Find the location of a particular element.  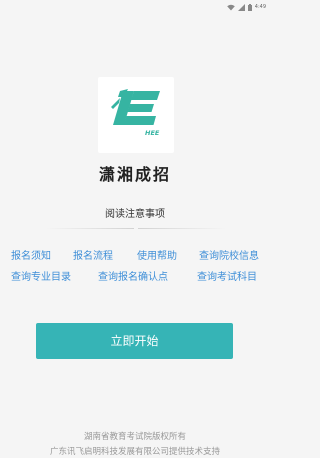

status-icons: 4:49 is located at coordinates (246, 7).